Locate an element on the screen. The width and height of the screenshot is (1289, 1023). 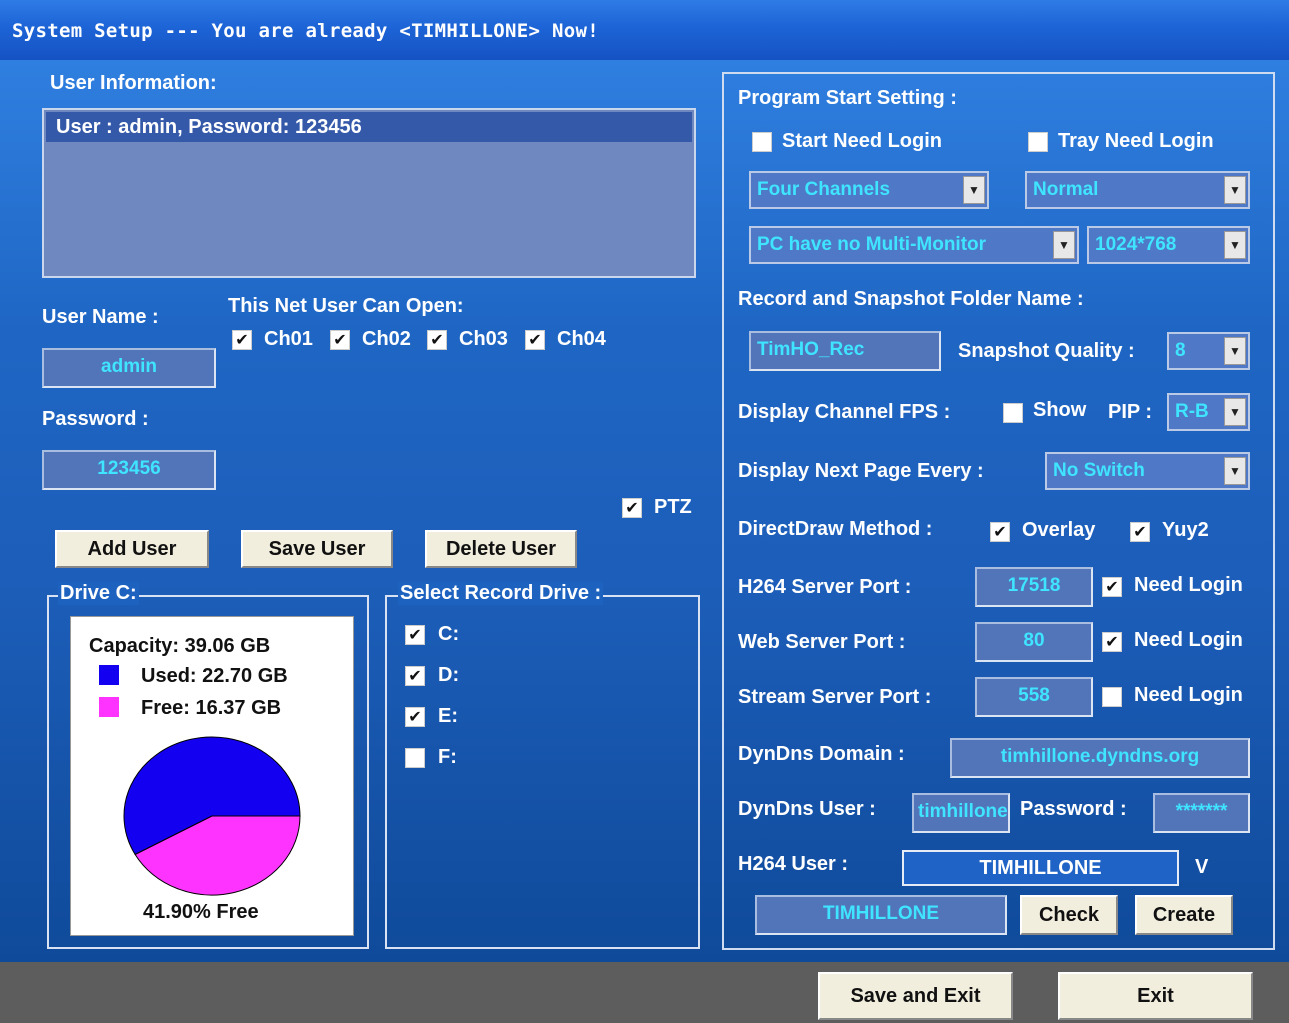
drive-used: Used: 22.70 GB is located at coordinates (214, 676).